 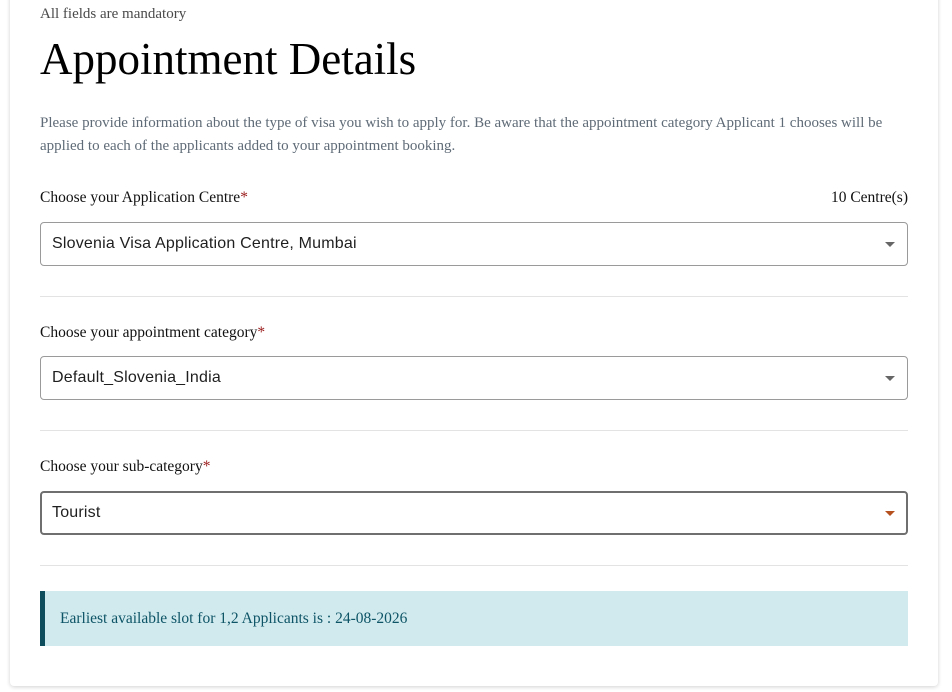 What do you see at coordinates (113, 14) in the screenshot?
I see `mandatory-note: All fields are mandatory` at bounding box center [113, 14].